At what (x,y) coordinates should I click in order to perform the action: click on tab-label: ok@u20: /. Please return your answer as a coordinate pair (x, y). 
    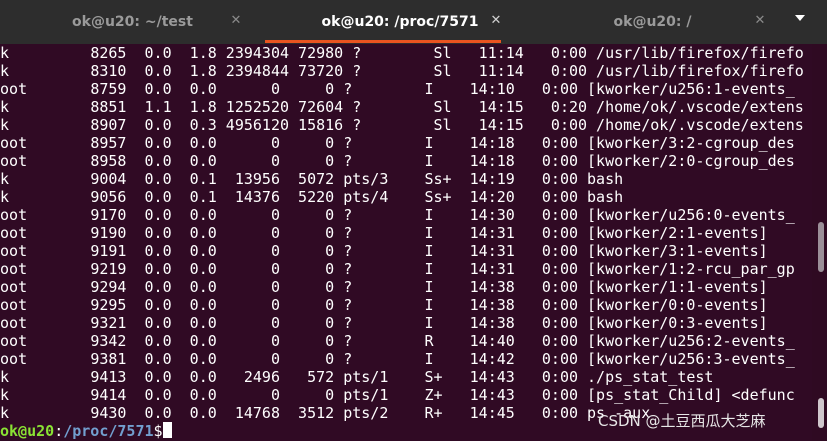
    Looking at the image, I should click on (652, 22).